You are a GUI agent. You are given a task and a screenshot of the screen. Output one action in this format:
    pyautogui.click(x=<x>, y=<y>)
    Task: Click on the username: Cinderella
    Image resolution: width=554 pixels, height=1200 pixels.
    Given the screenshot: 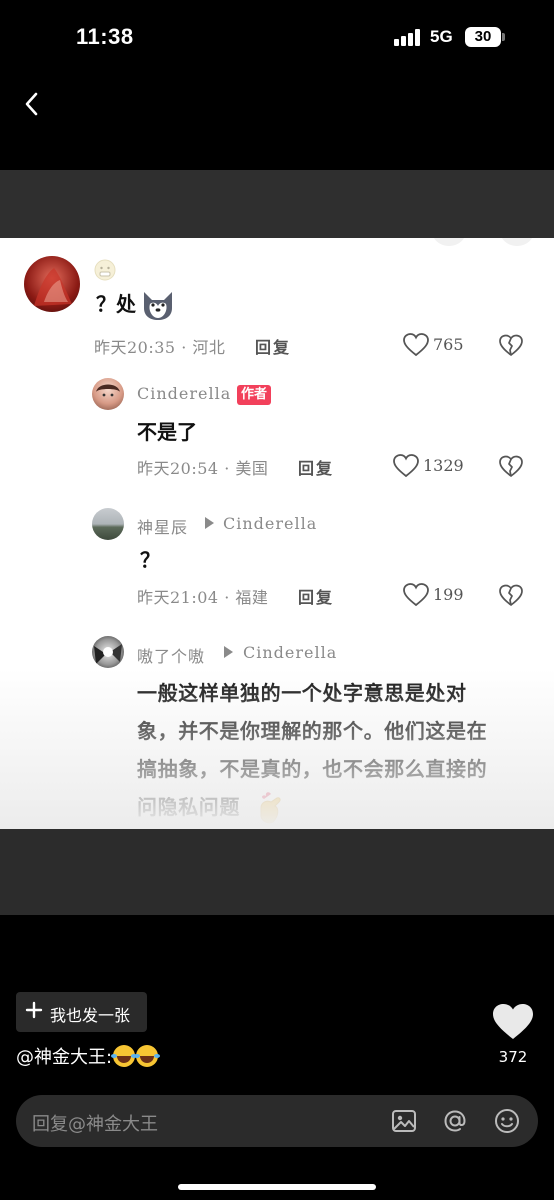 What is the action you would take?
    pyautogui.click(x=184, y=393)
    